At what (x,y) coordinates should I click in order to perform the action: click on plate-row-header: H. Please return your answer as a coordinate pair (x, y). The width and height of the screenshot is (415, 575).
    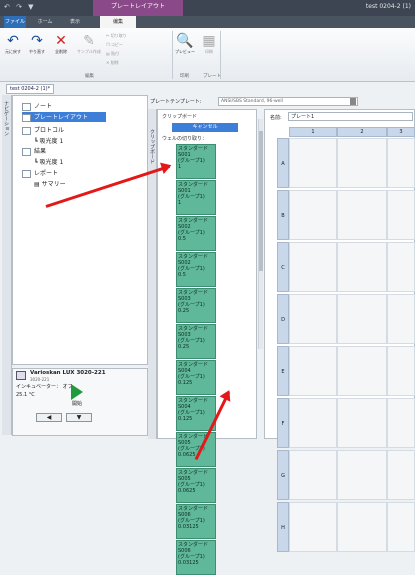
    Looking at the image, I should click on (283, 527).